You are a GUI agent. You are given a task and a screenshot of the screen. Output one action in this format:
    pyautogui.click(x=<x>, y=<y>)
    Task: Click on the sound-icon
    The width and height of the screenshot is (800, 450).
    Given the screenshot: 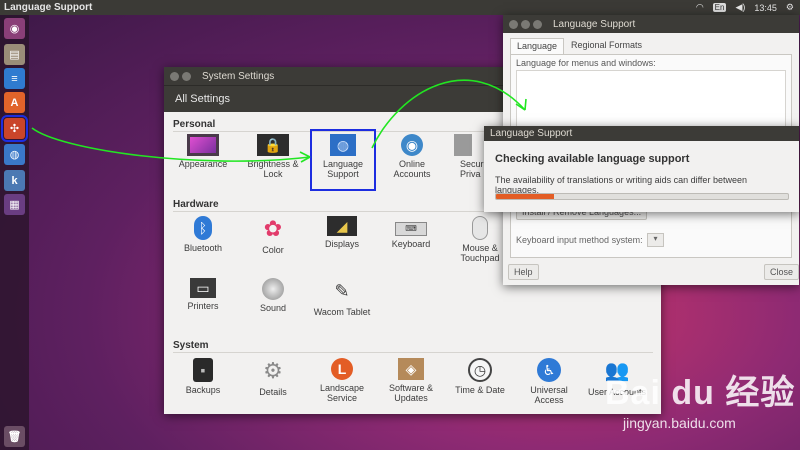 What is the action you would take?
    pyautogui.click(x=273, y=289)
    